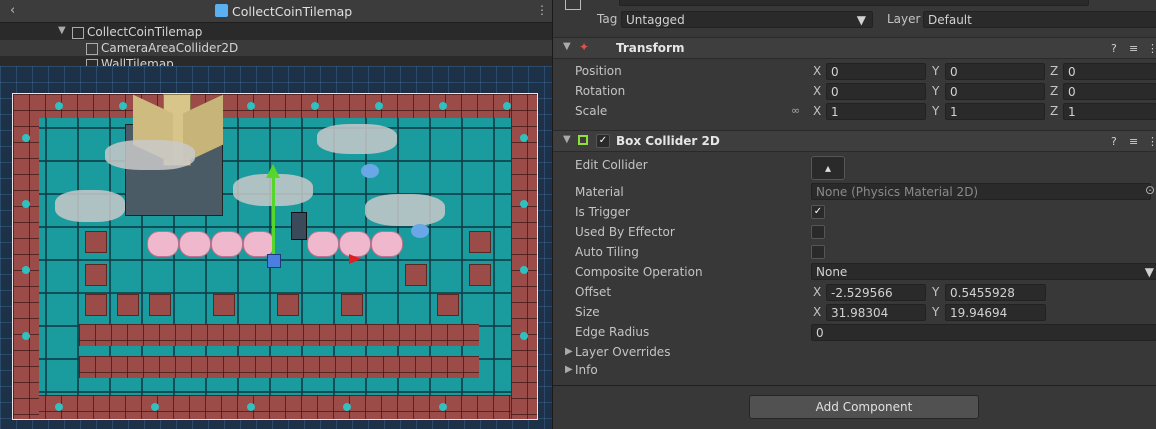 The width and height of the screenshot is (1156, 429). I want to click on transform-header: ▼ ✦ Transform ? ≡ ⋮, so click(854, 48).